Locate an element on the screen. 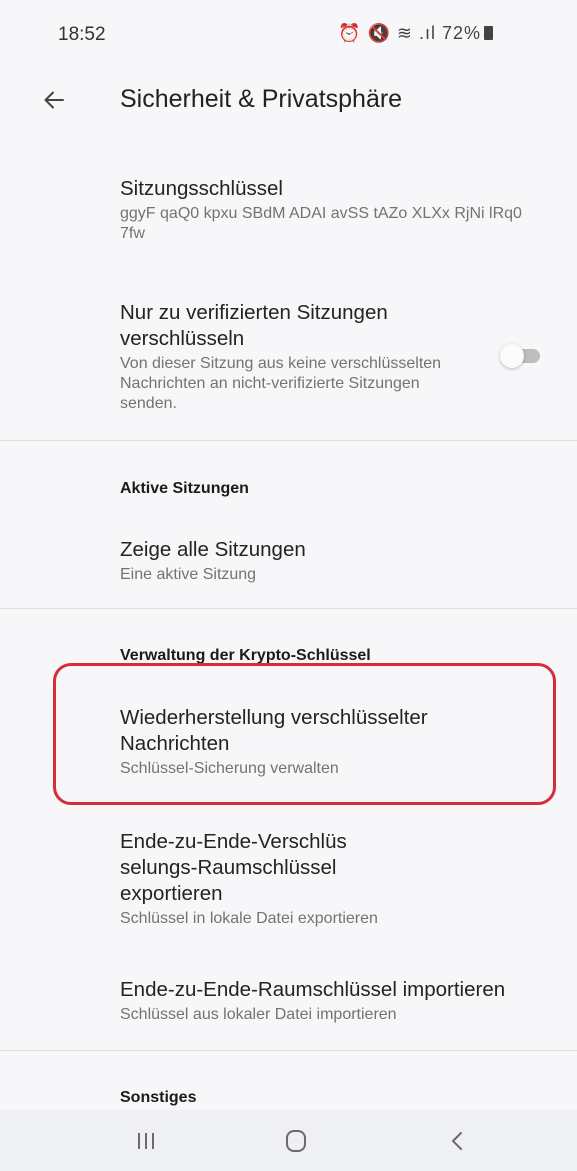 The image size is (577, 1171). encrypt-verified-only-toggle is located at coordinates (522, 356).